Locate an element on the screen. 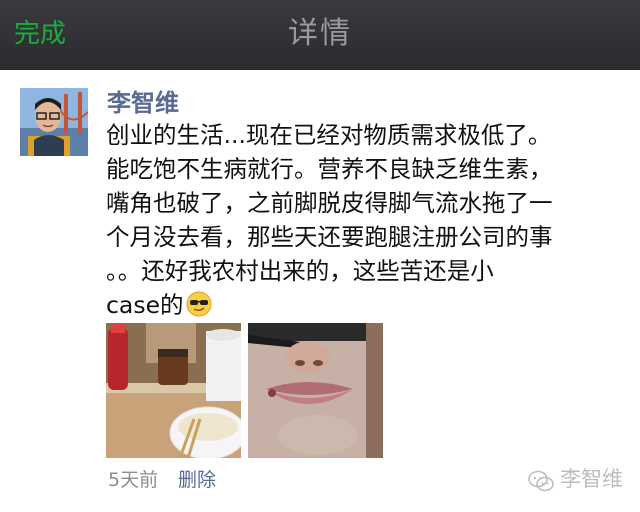 This screenshot has height=512, width=640. post-text-line: 嘴角也破了，之前脚脱皮得脚气流水拖了一 is located at coordinates (329, 203).